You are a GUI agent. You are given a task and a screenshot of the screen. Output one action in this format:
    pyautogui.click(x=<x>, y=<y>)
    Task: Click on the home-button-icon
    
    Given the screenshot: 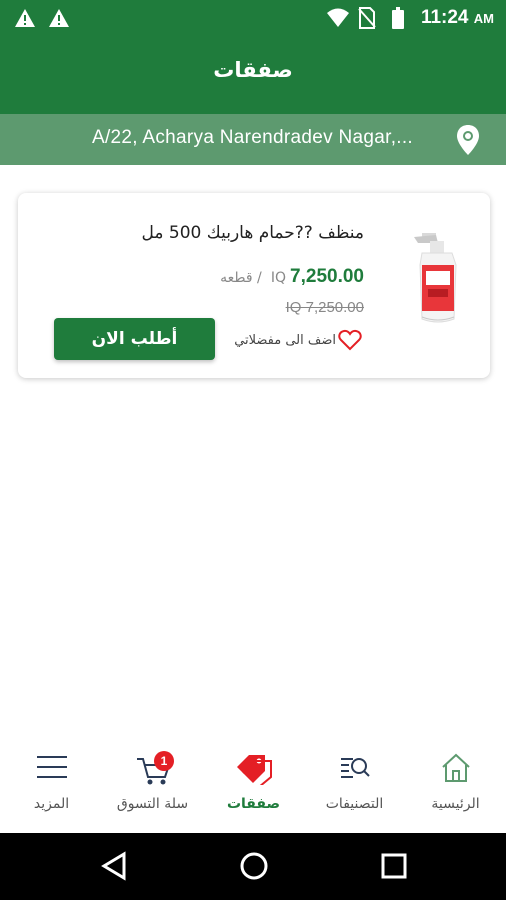 What is the action you would take?
    pyautogui.click(x=254, y=866)
    